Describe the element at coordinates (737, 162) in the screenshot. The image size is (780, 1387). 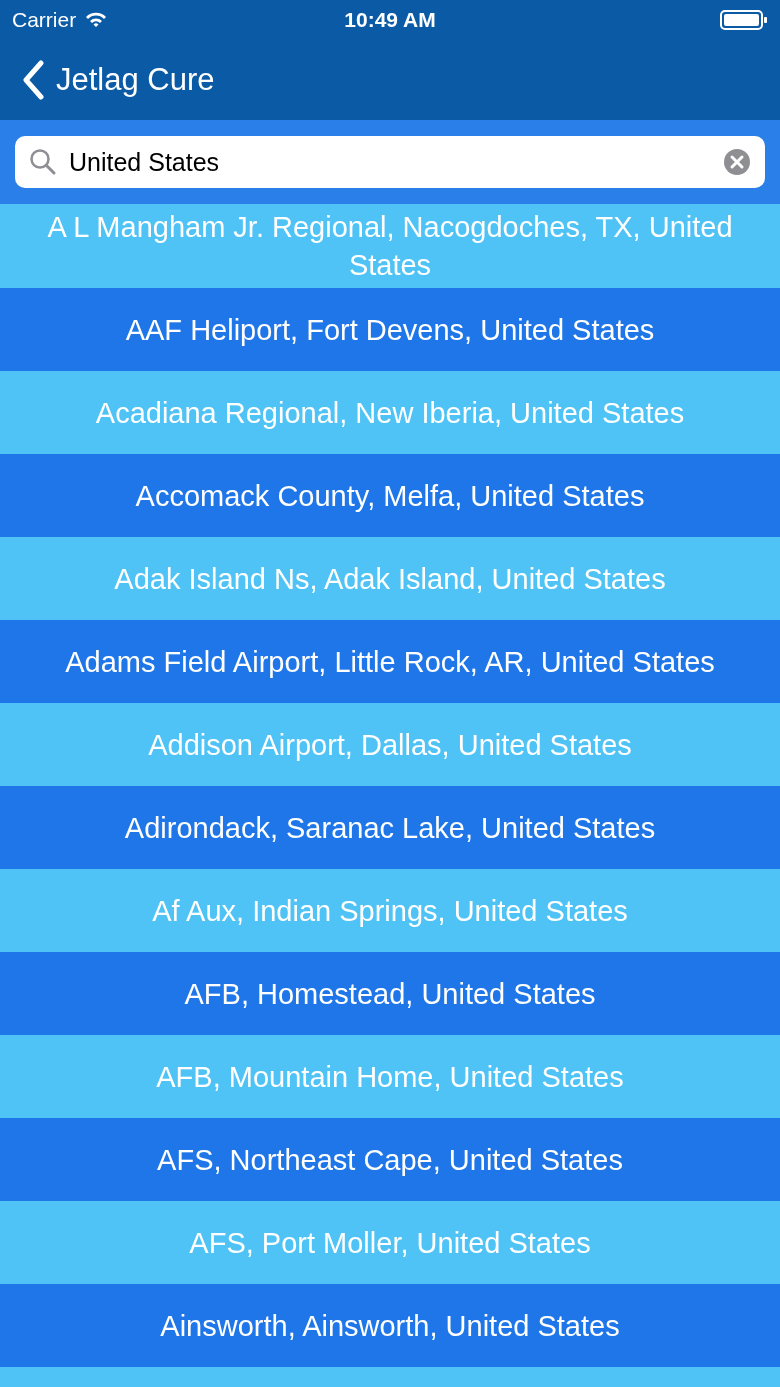
I see `clear-icon` at that location.